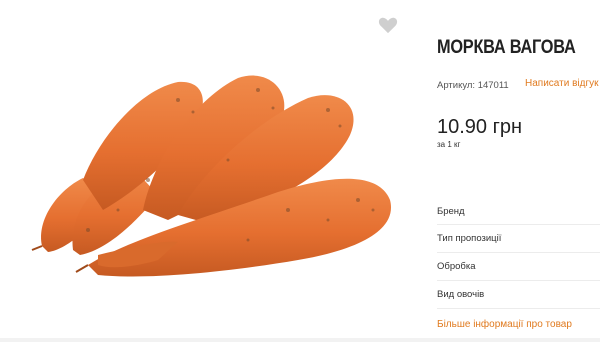  Describe the element at coordinates (388, 25) in the screenshot. I see `heart-icon` at that location.